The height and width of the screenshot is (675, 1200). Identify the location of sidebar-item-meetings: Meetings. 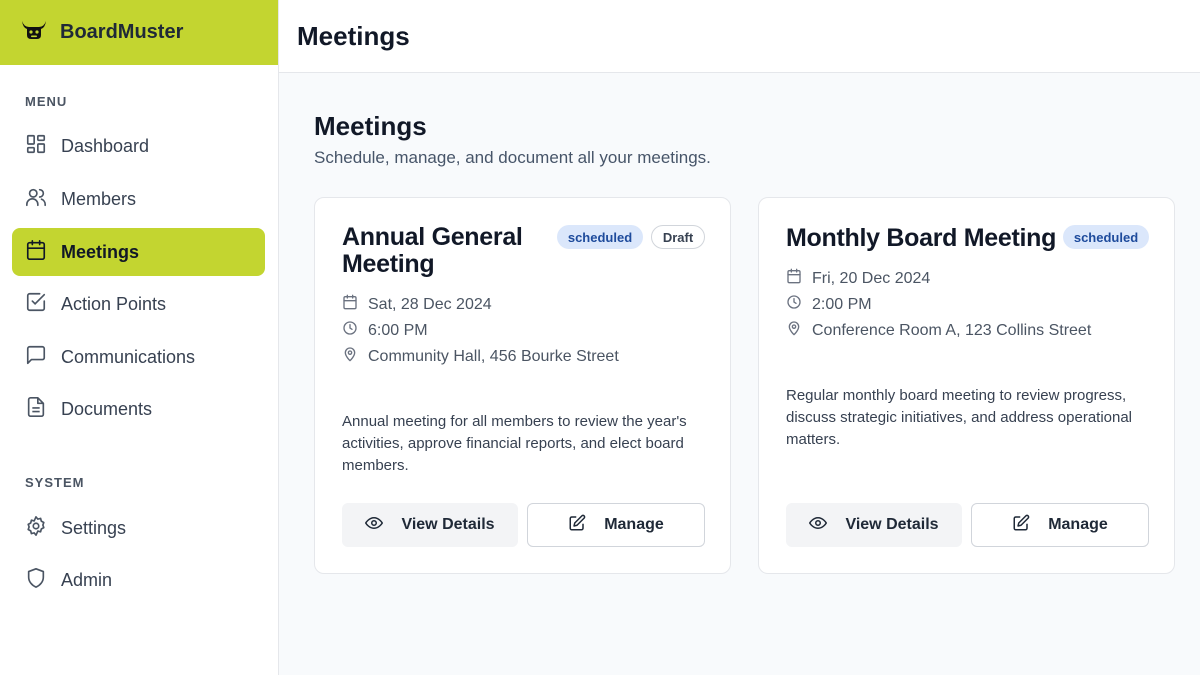
(138, 252).